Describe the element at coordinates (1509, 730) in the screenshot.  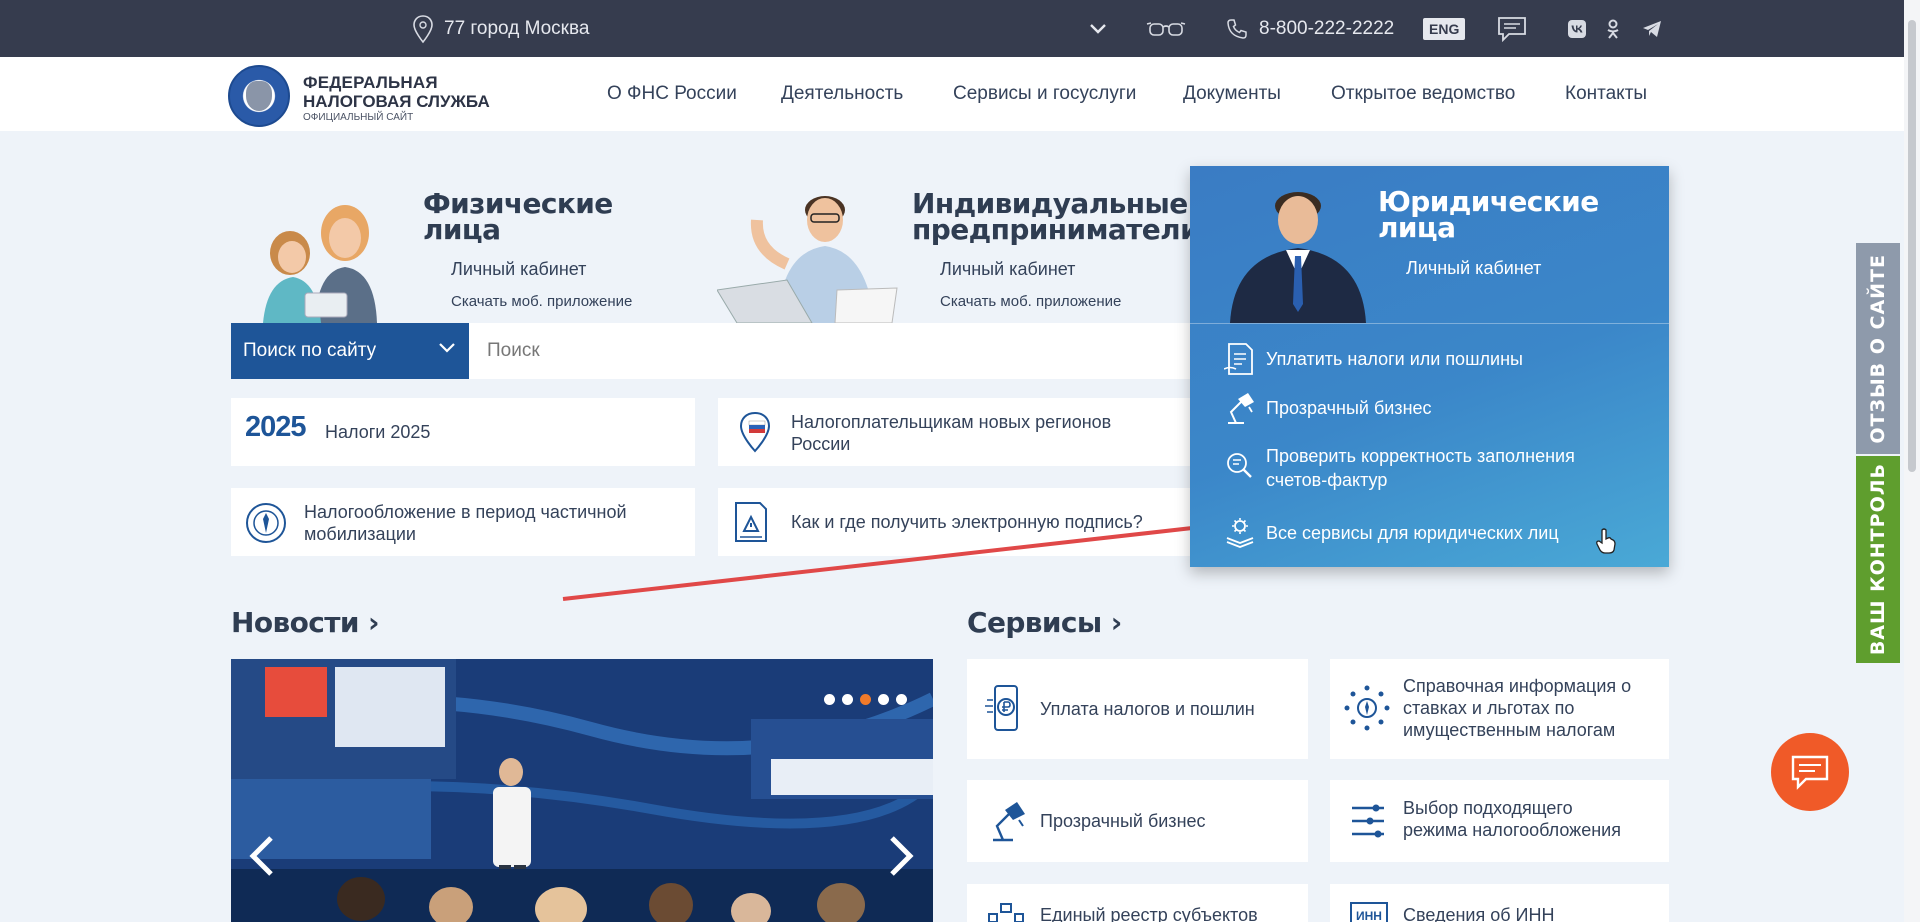
I see `property-tax-label-3: имущественным налогам` at that location.